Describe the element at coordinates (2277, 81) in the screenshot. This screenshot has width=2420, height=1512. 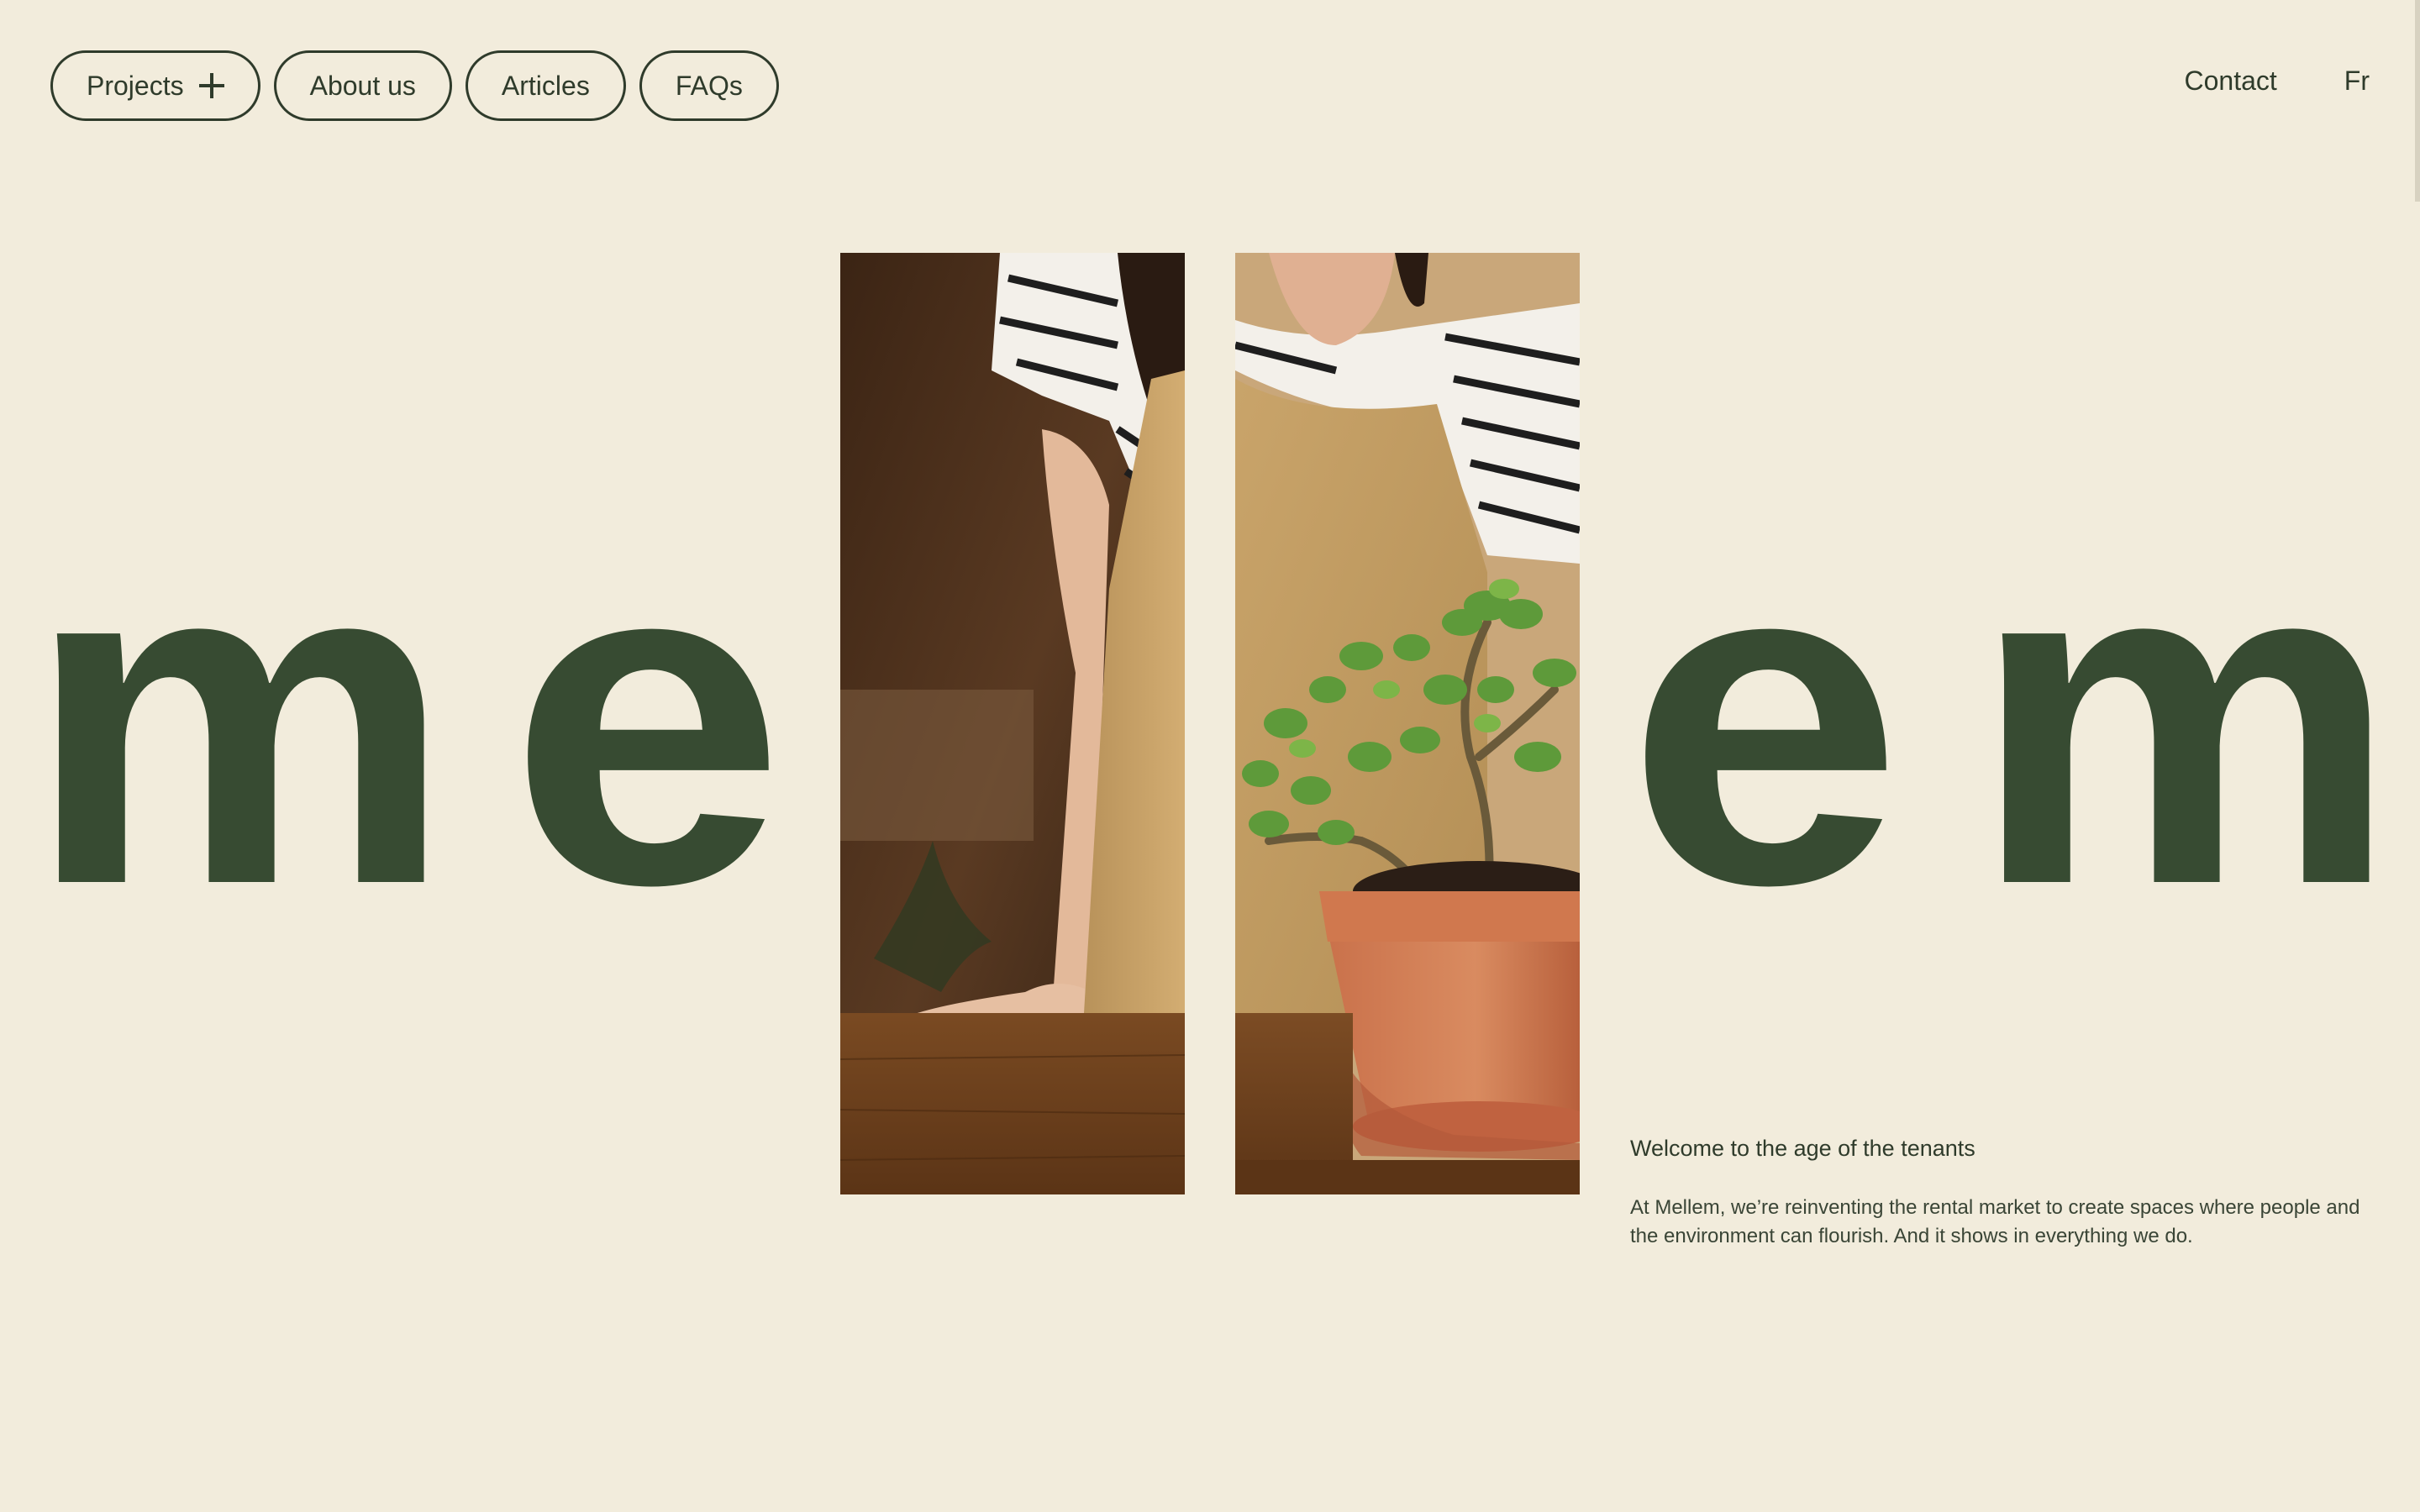
I see `secondary-nav: Contact Fr` at that location.